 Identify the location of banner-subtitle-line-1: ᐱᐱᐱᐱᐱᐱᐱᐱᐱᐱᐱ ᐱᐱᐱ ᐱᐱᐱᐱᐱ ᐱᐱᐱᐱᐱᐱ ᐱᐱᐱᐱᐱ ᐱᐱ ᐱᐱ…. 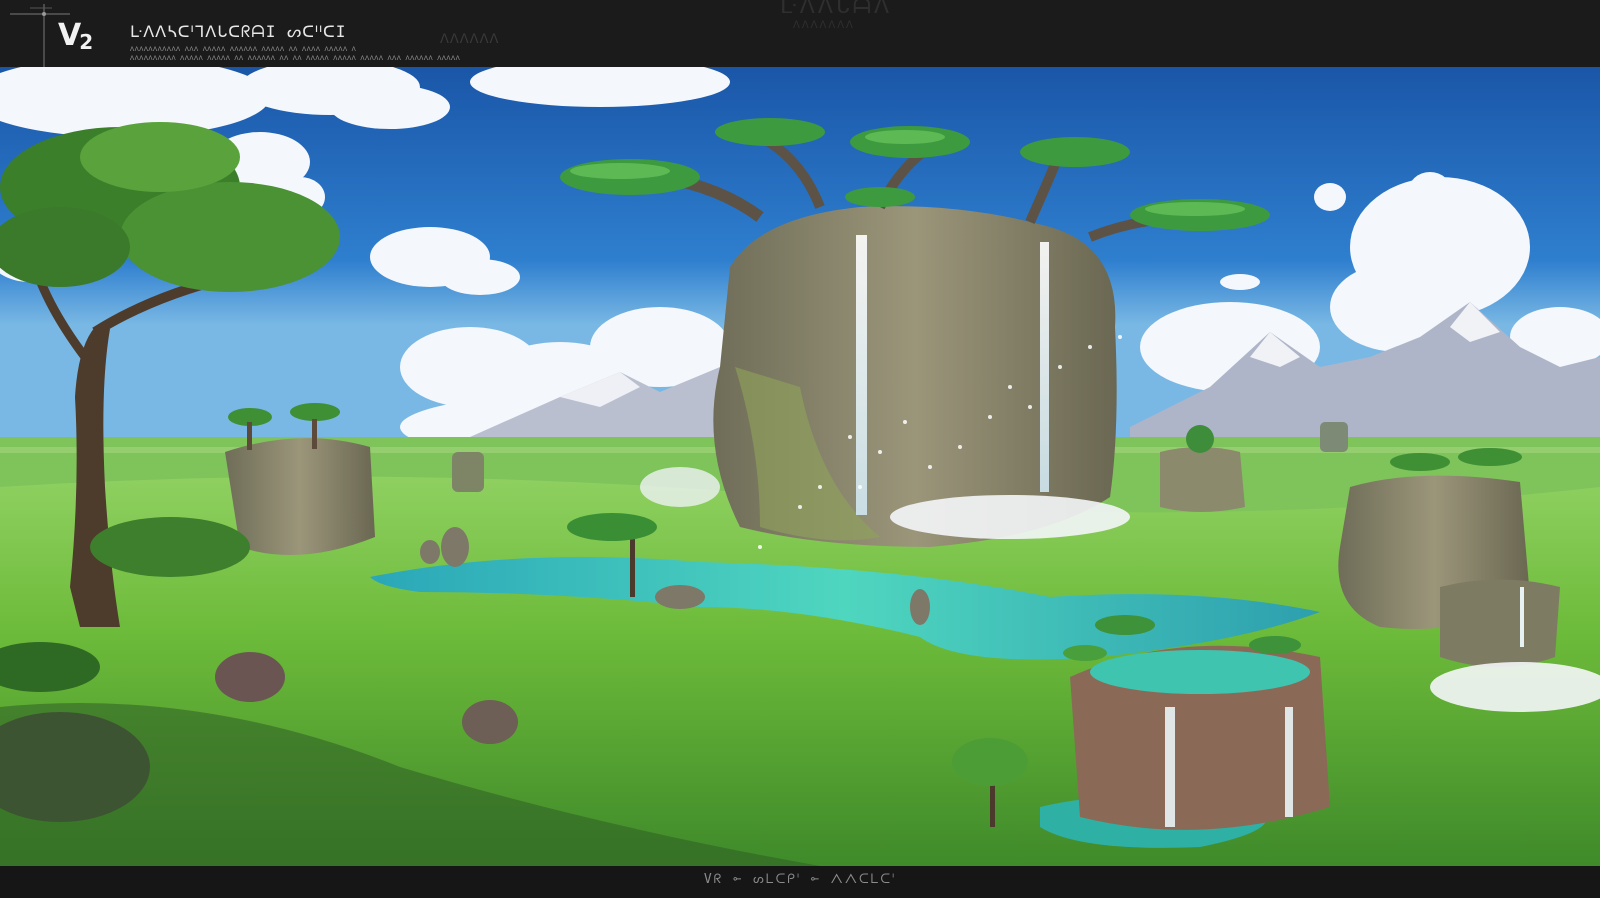
(243, 49).